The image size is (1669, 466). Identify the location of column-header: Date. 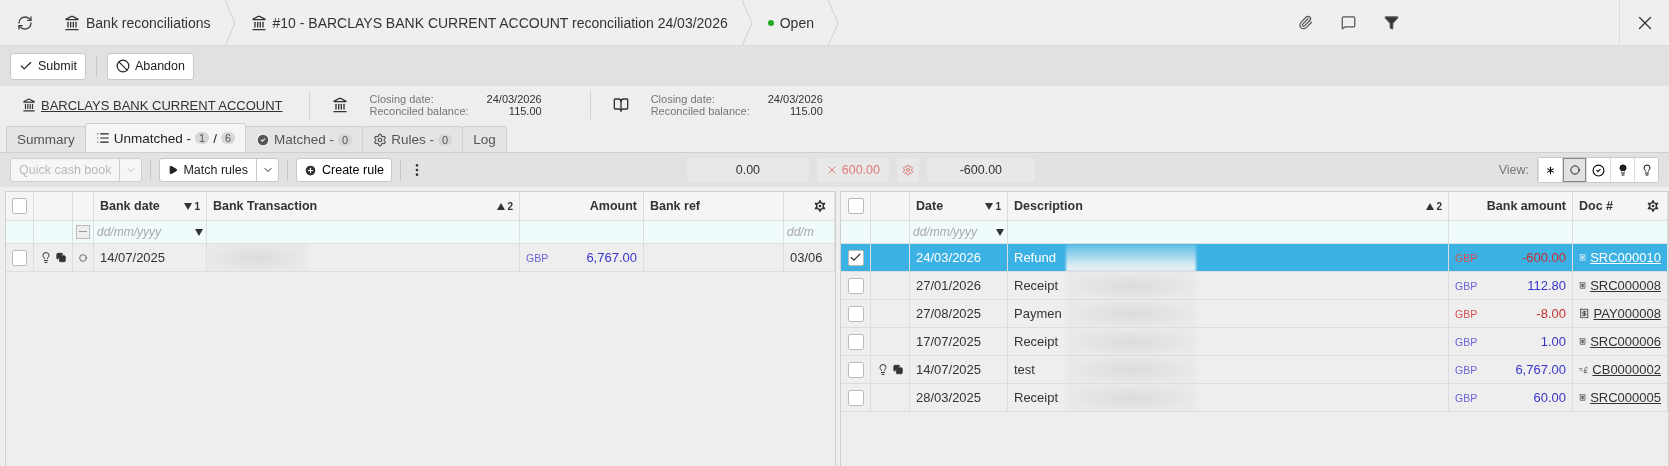
(930, 206).